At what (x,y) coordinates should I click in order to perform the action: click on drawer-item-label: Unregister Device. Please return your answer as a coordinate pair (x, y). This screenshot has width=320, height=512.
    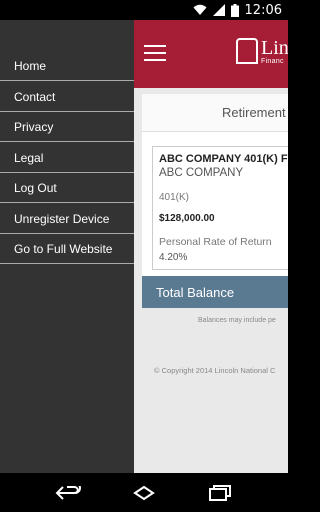
    Looking at the image, I should click on (62, 218).